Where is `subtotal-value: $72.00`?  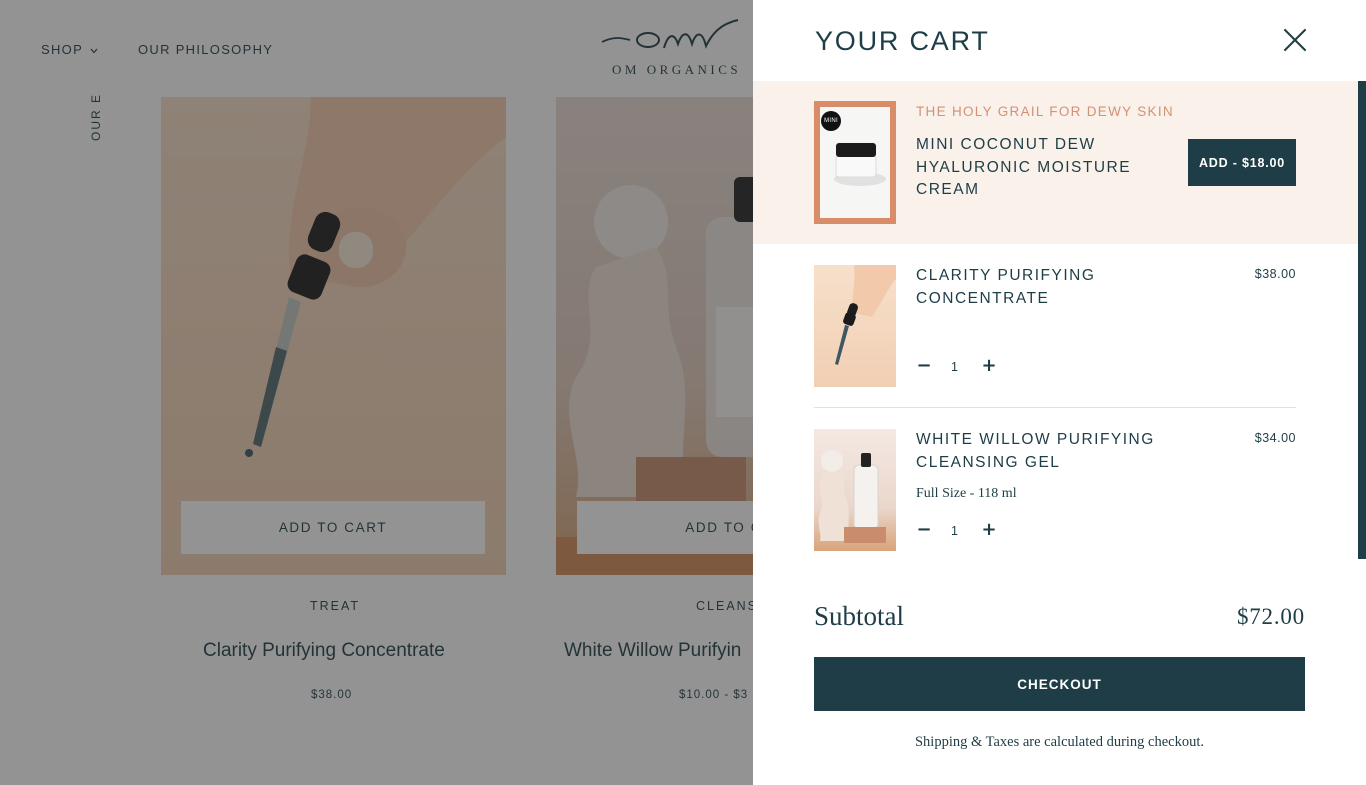
subtotal-value: $72.00 is located at coordinates (1270, 616).